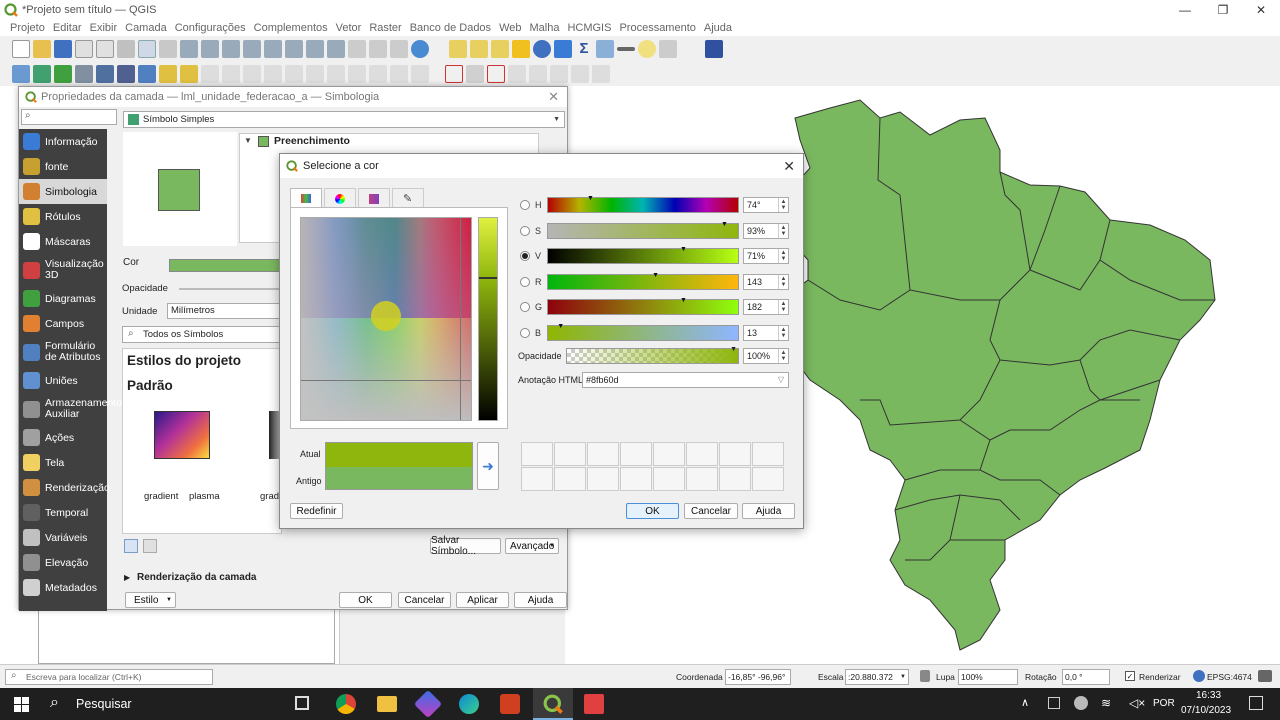 This screenshot has width=1280, height=720. What do you see at coordinates (766, 356) in the screenshot?
I see `opacity-spinbox: 100% ▲ ▼` at bounding box center [766, 356].